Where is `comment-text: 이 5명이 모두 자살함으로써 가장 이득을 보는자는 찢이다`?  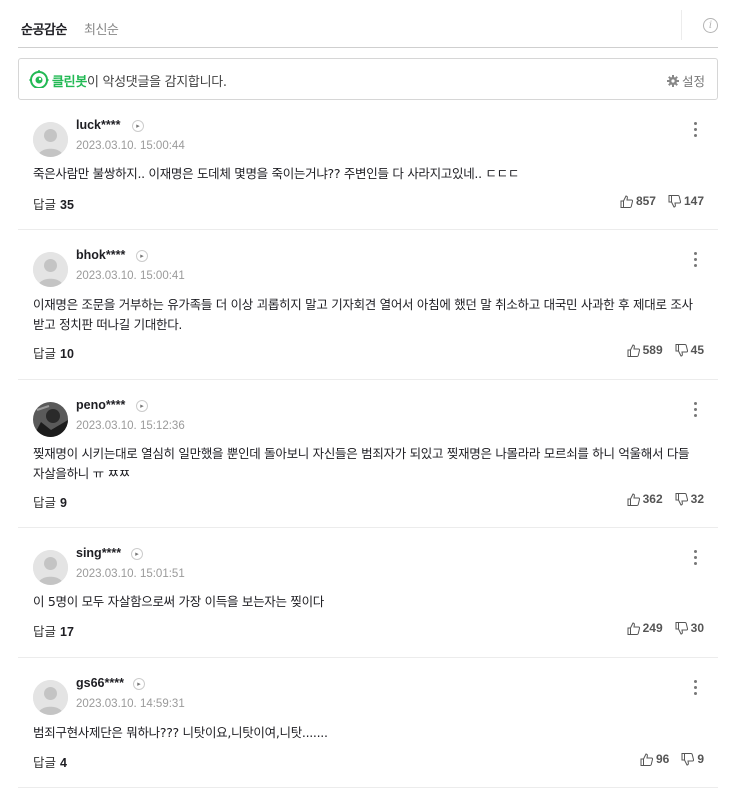 comment-text: 이 5명이 모두 자살함으로써 가장 이득을 보는자는 찢이다 is located at coordinates (178, 601).